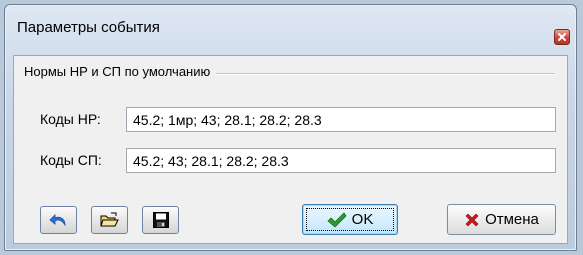 The image size is (583, 255). Describe the element at coordinates (512, 219) in the screenshot. I see `cancel-button-label: Отмена` at that location.